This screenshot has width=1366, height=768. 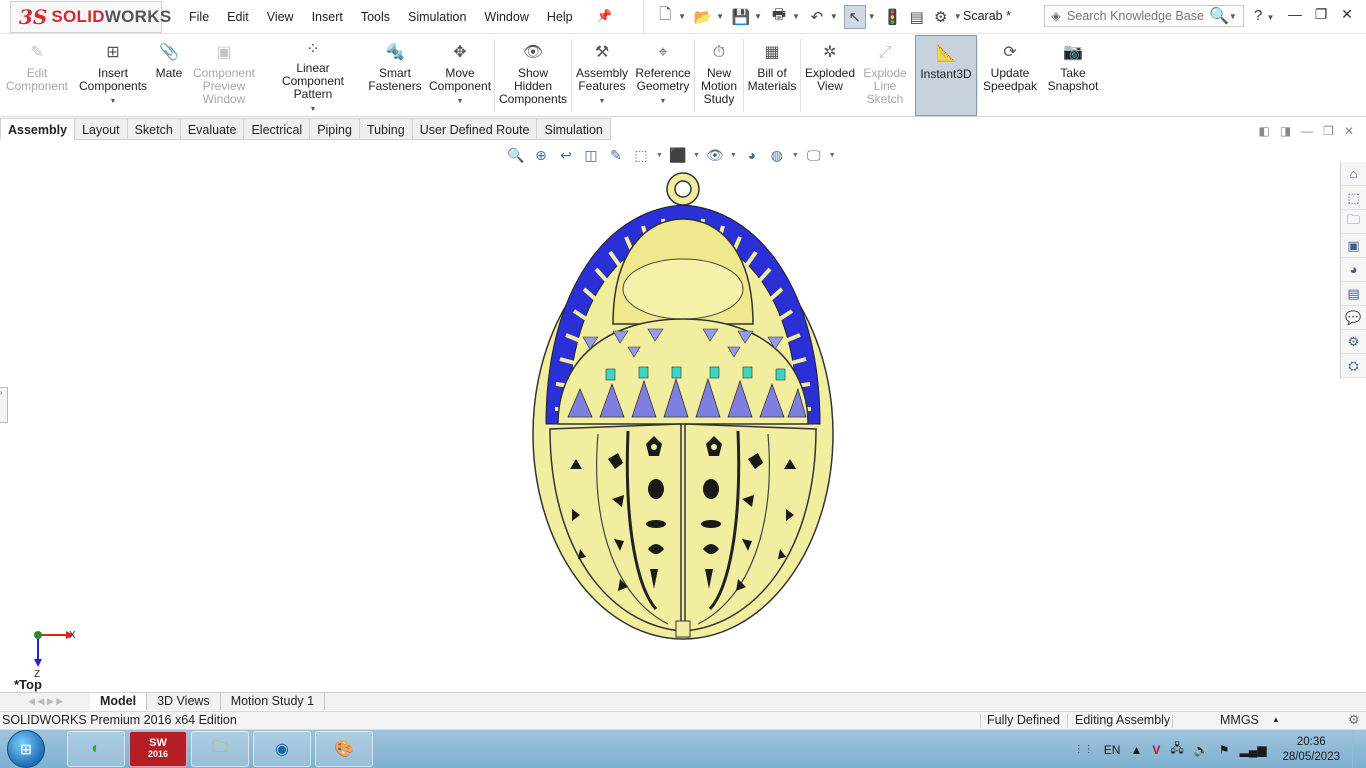 What do you see at coordinates (224, 75) in the screenshot?
I see `component-preview-button: ▣ Component Preview Window` at bounding box center [224, 75].